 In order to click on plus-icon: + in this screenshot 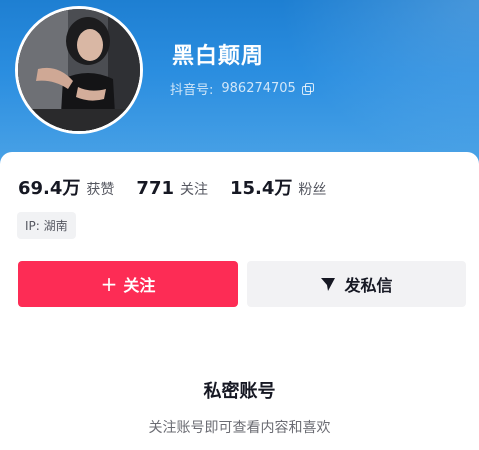, I will do `click(109, 284)`.